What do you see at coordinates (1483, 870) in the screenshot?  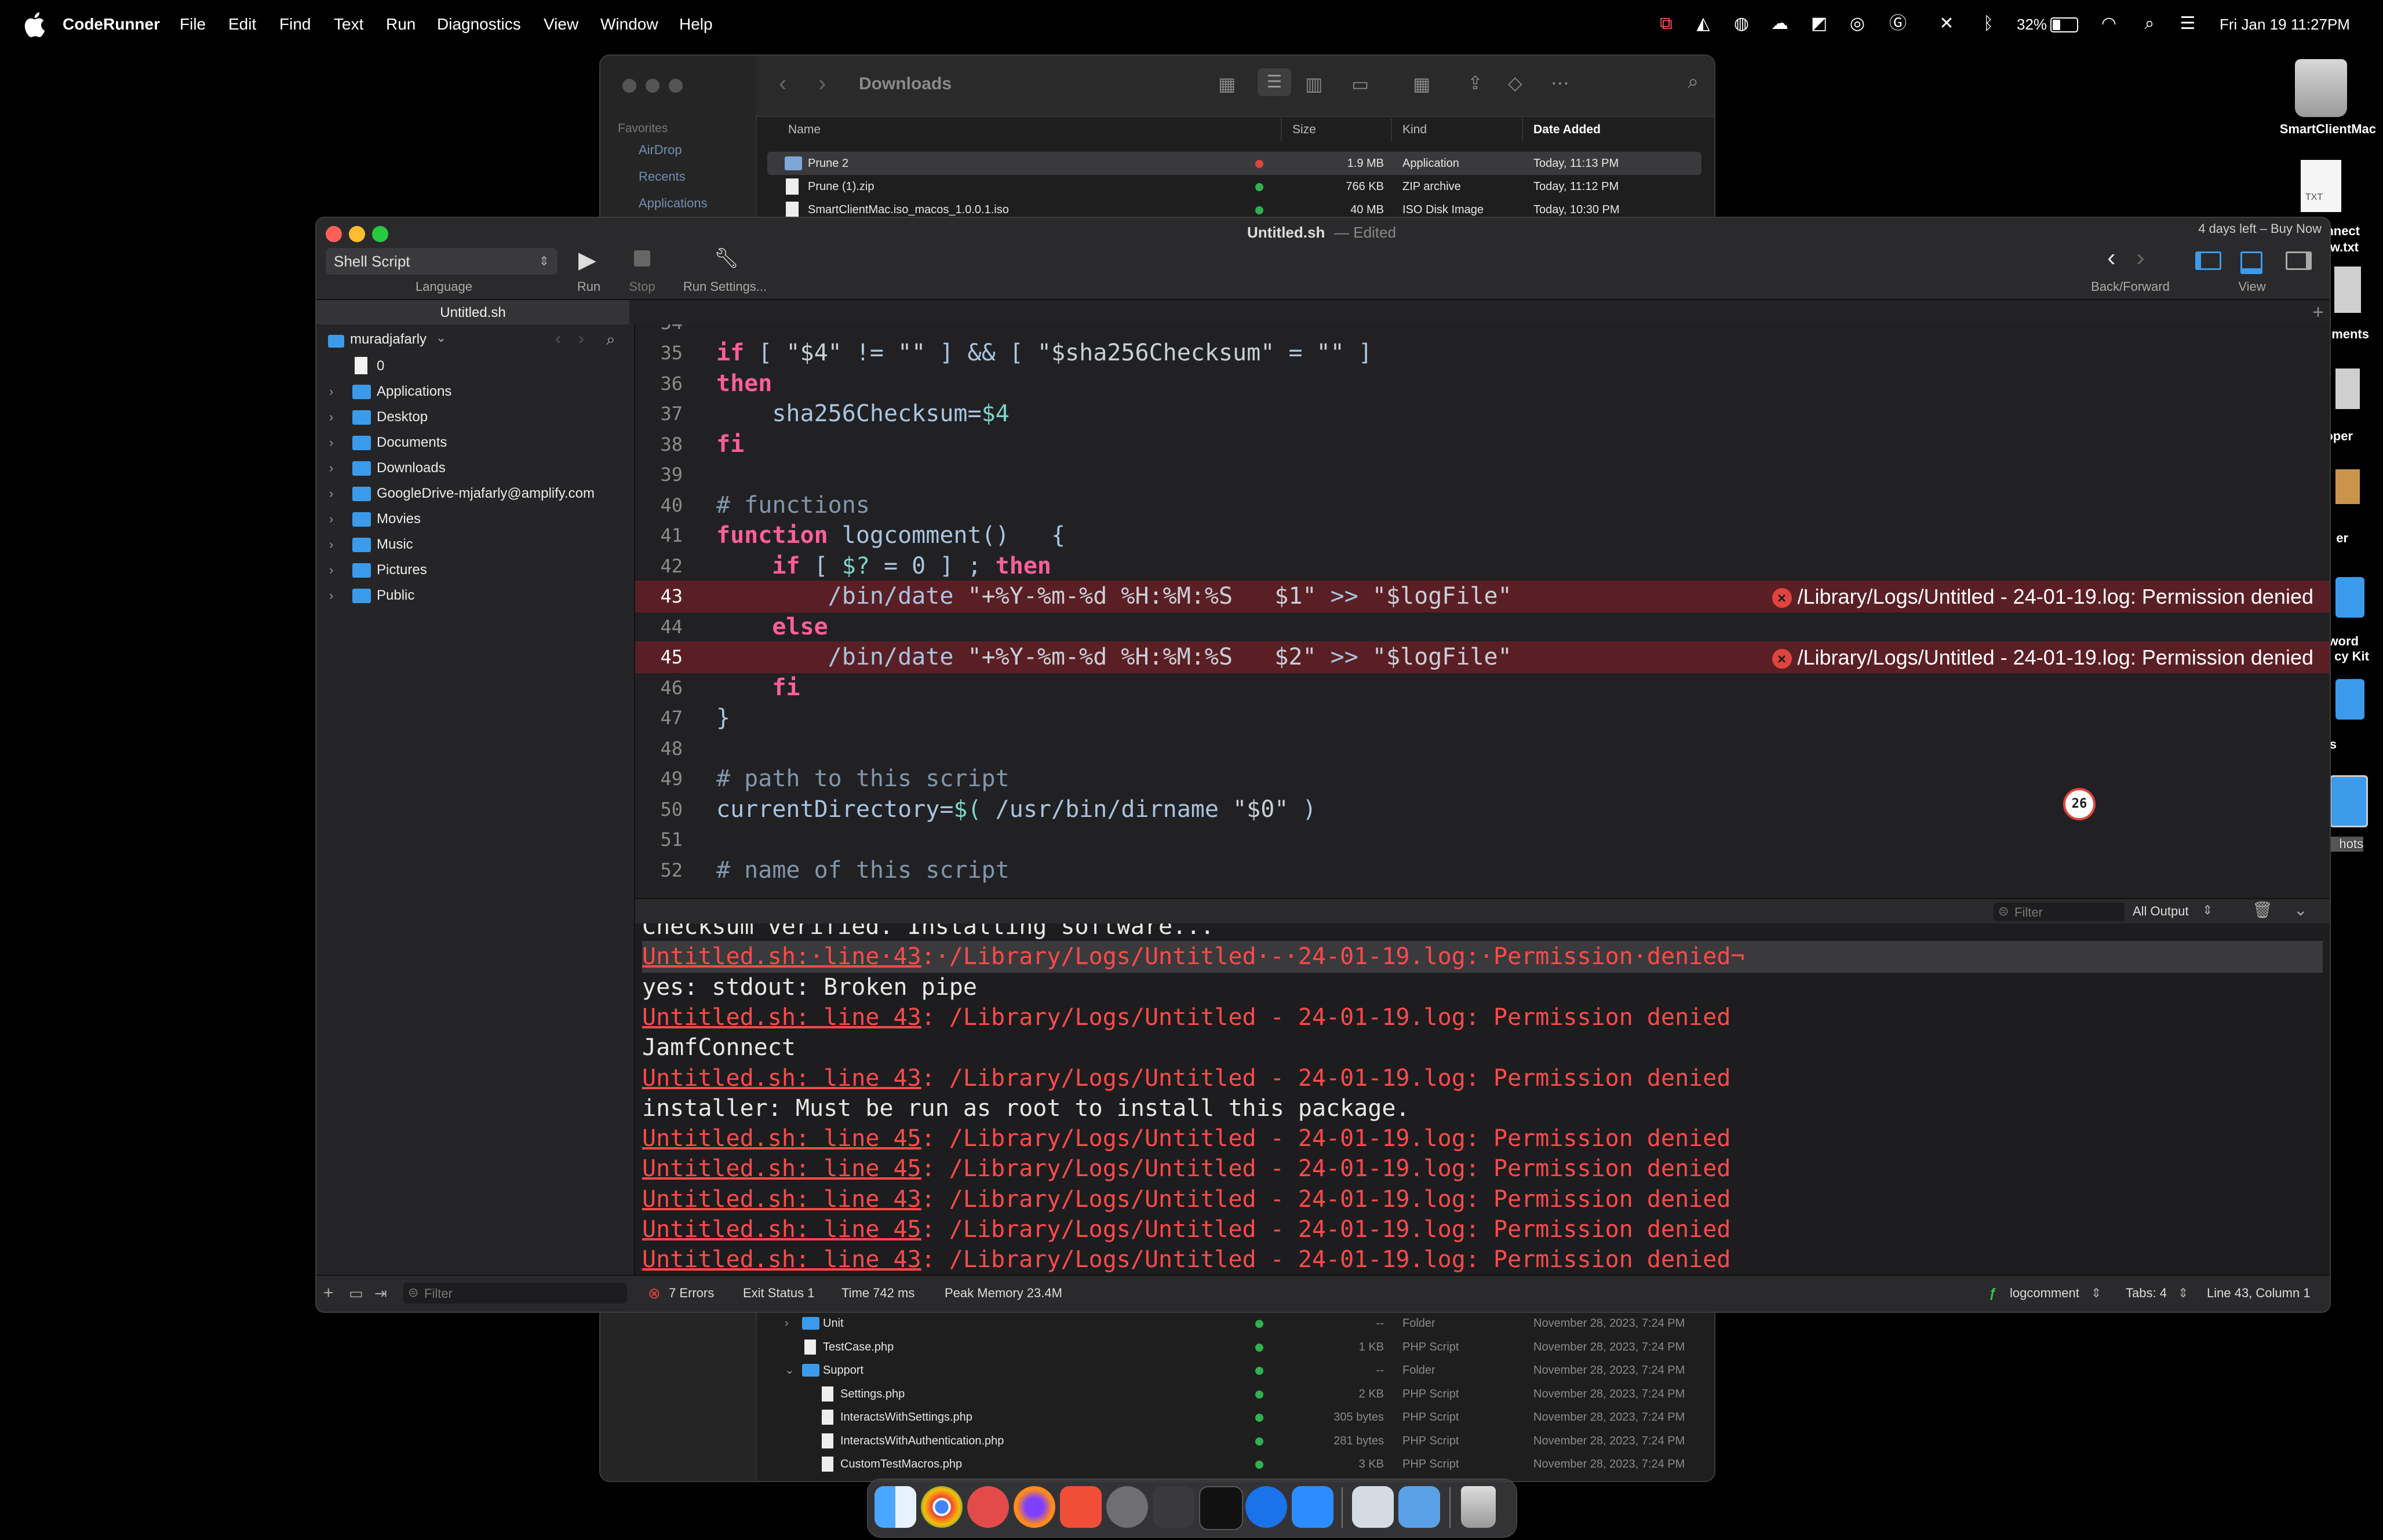 I see `code-line: 52 # name of this script` at bounding box center [1483, 870].